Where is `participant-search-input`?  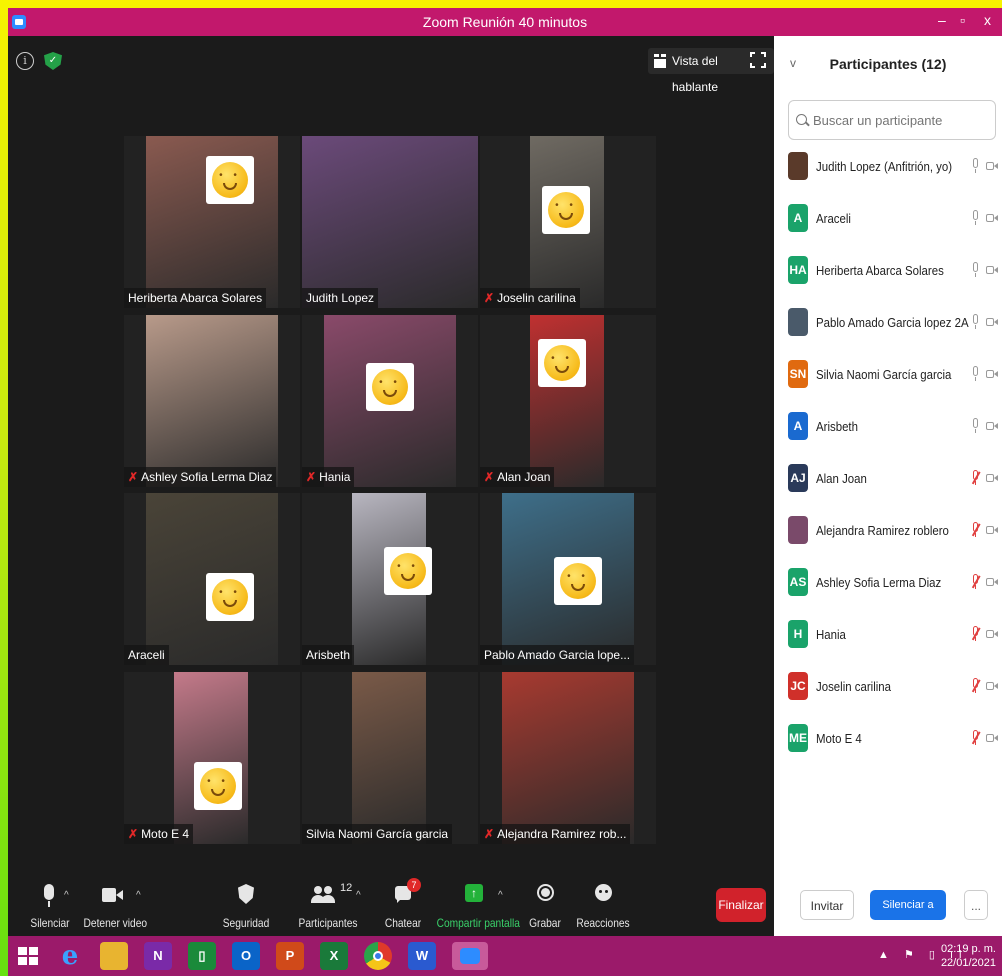
participant-search-input is located at coordinates (892, 120).